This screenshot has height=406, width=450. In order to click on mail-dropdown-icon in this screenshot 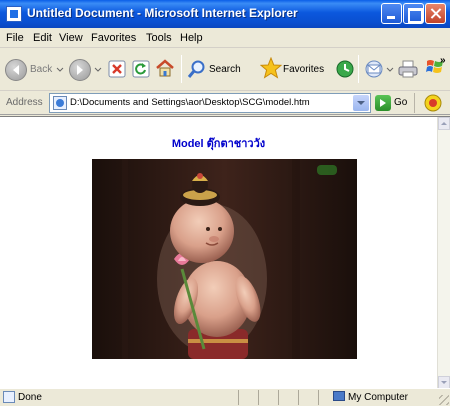, I will do `click(390, 70)`.